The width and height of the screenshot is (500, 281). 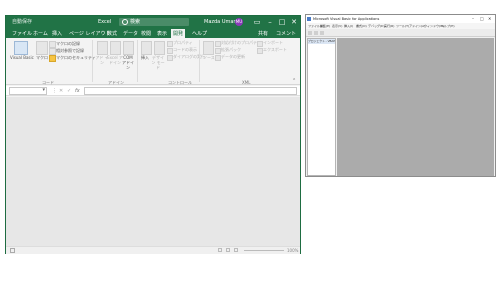 I want to click on name-box: ▾, so click(x=28, y=91).